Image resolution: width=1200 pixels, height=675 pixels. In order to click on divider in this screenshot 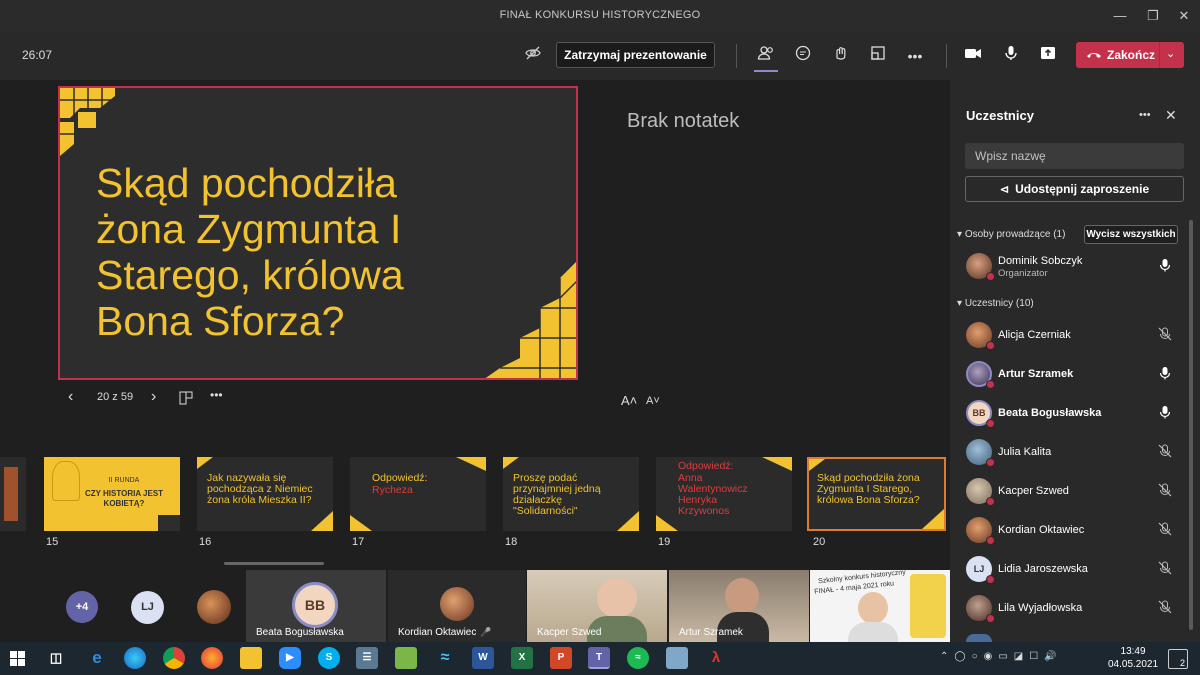, I will do `click(736, 56)`.